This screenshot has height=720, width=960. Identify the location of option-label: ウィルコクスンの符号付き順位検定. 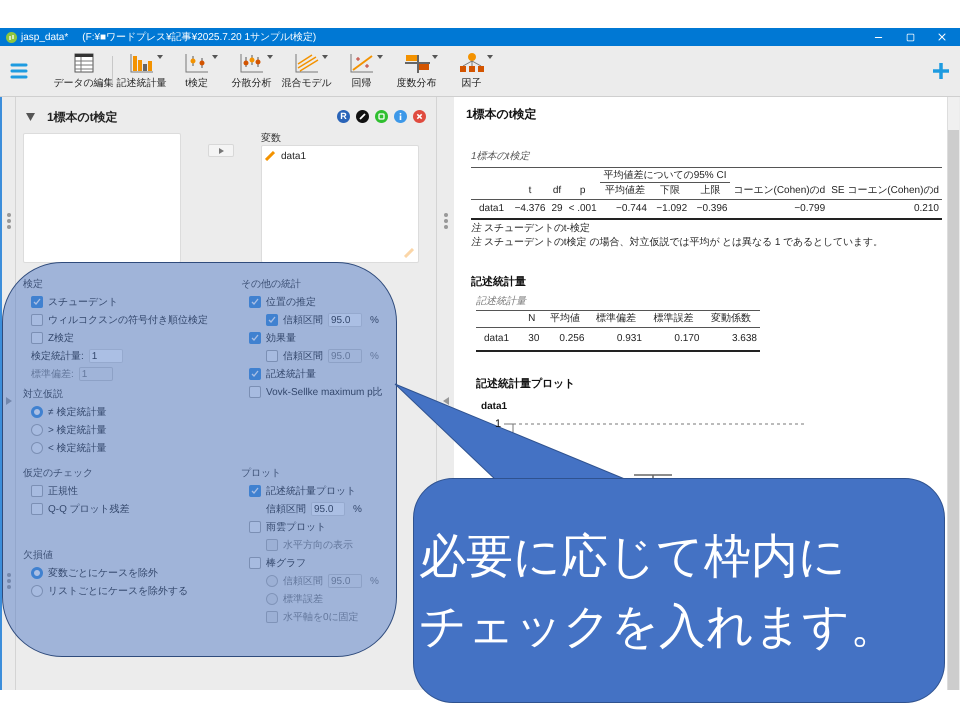
(128, 321).